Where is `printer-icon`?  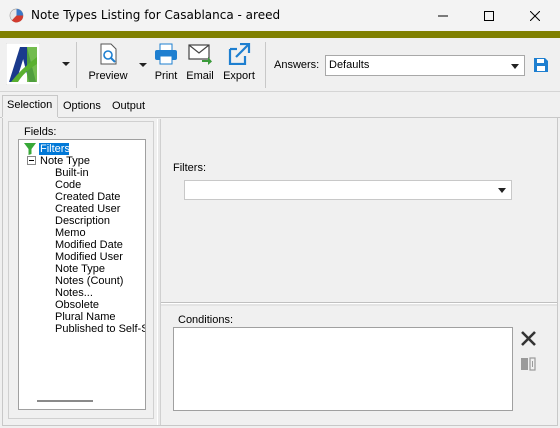
printer-icon is located at coordinates (166, 54).